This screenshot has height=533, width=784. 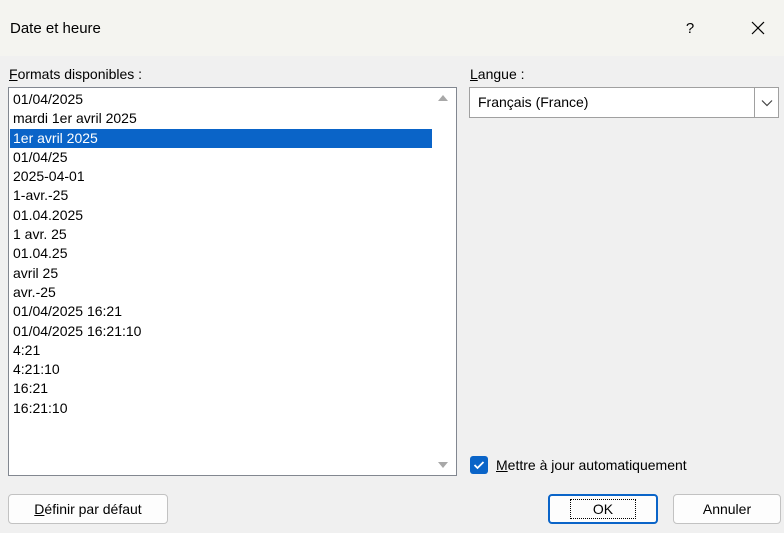 I want to click on language-label: Langue :, so click(x=497, y=74).